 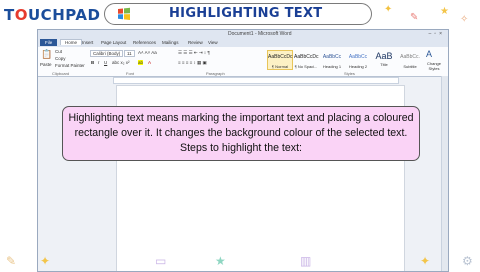 I want to click on sparkle-icon: ✧, so click(x=464, y=19).